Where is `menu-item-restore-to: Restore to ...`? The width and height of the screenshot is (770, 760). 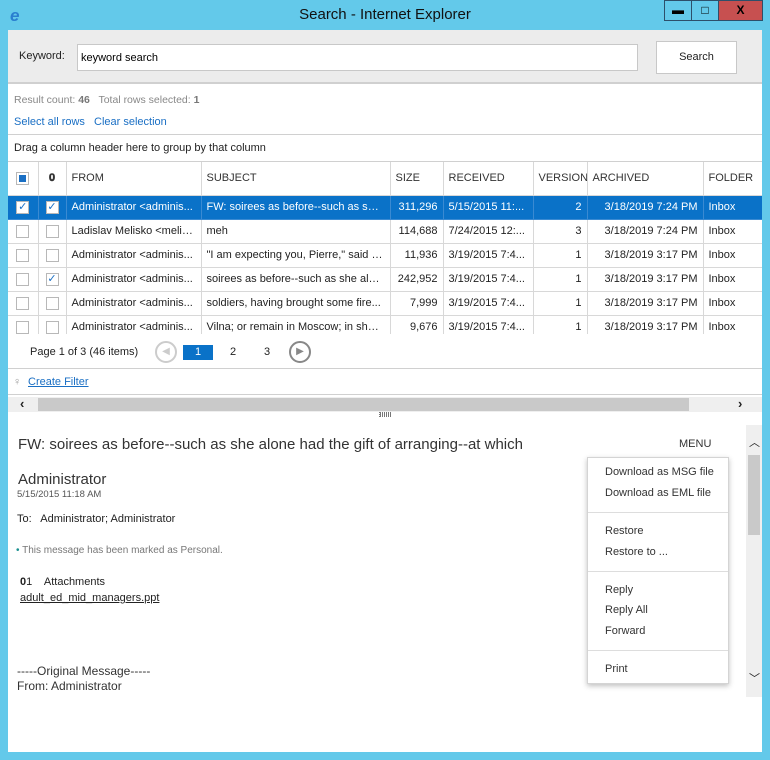 menu-item-restore-to: Restore to ... is located at coordinates (636, 552).